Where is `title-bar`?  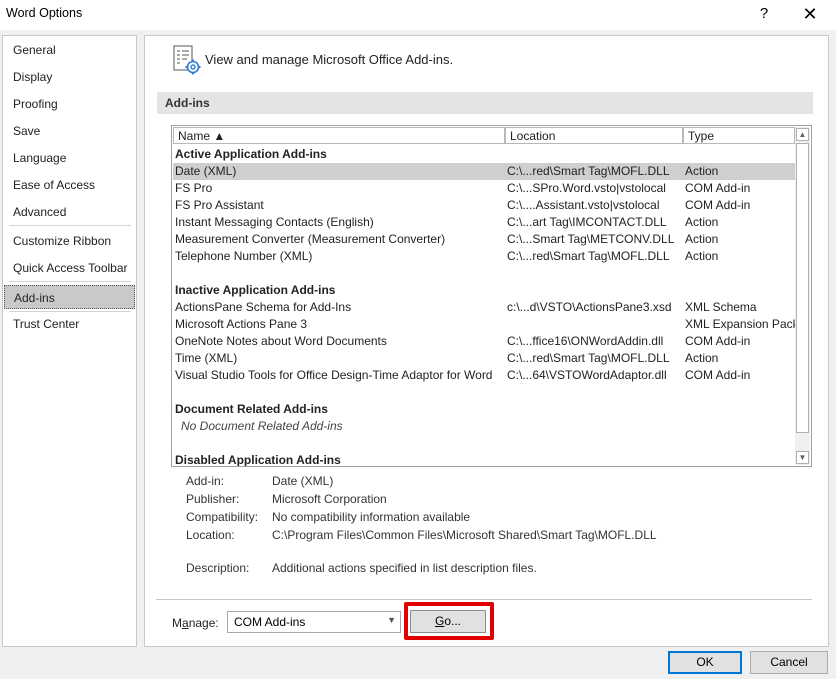 title-bar is located at coordinates (418, 15).